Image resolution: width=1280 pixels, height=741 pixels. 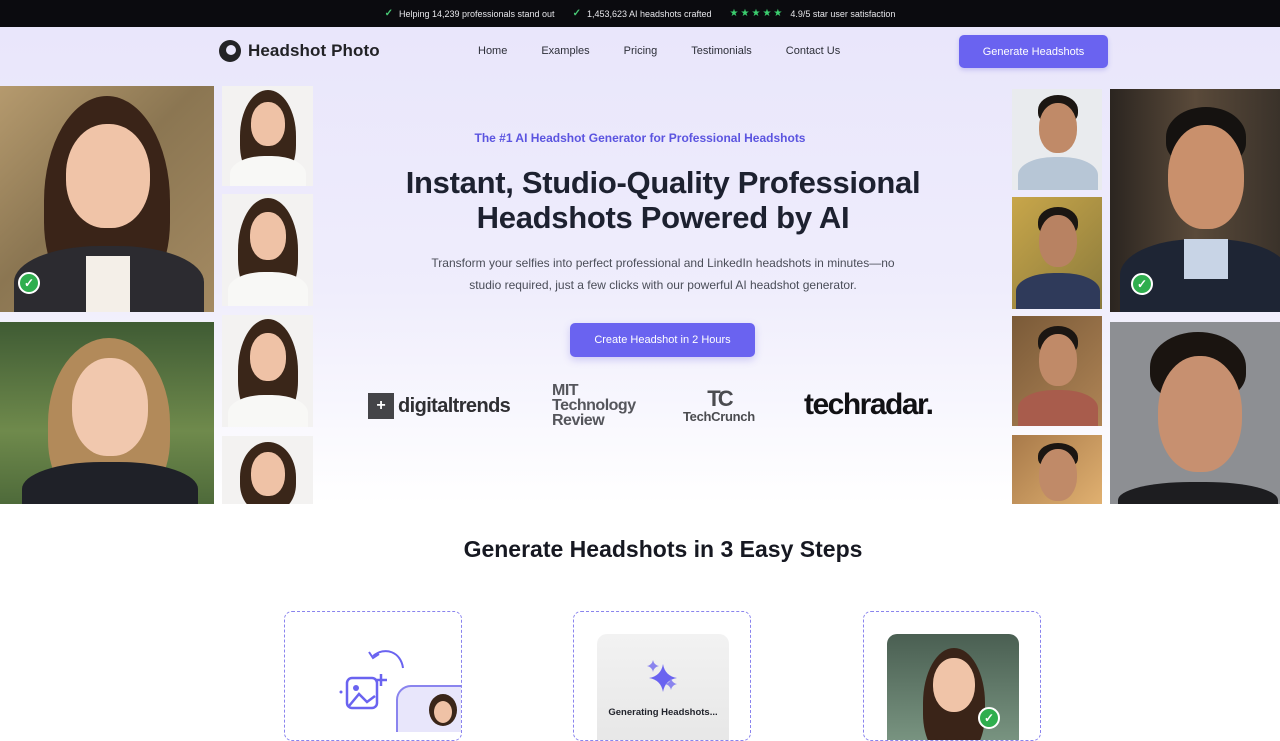 What do you see at coordinates (662, 340) in the screenshot?
I see `create-headshot-button: Create Headshot in 2 Hours` at bounding box center [662, 340].